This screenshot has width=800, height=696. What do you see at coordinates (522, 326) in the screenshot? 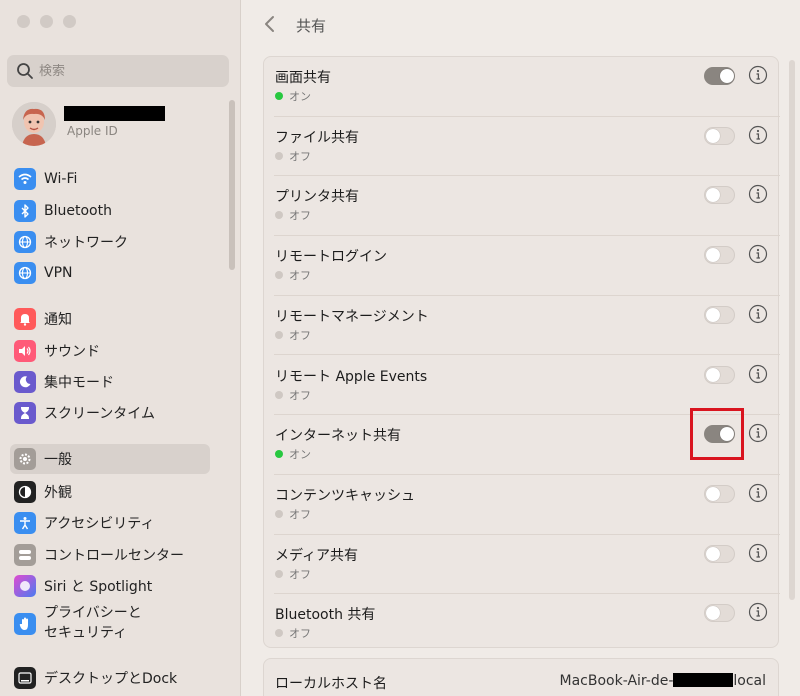
I see `service-row-remote-management: リモートマネージメントオフ` at bounding box center [522, 326].